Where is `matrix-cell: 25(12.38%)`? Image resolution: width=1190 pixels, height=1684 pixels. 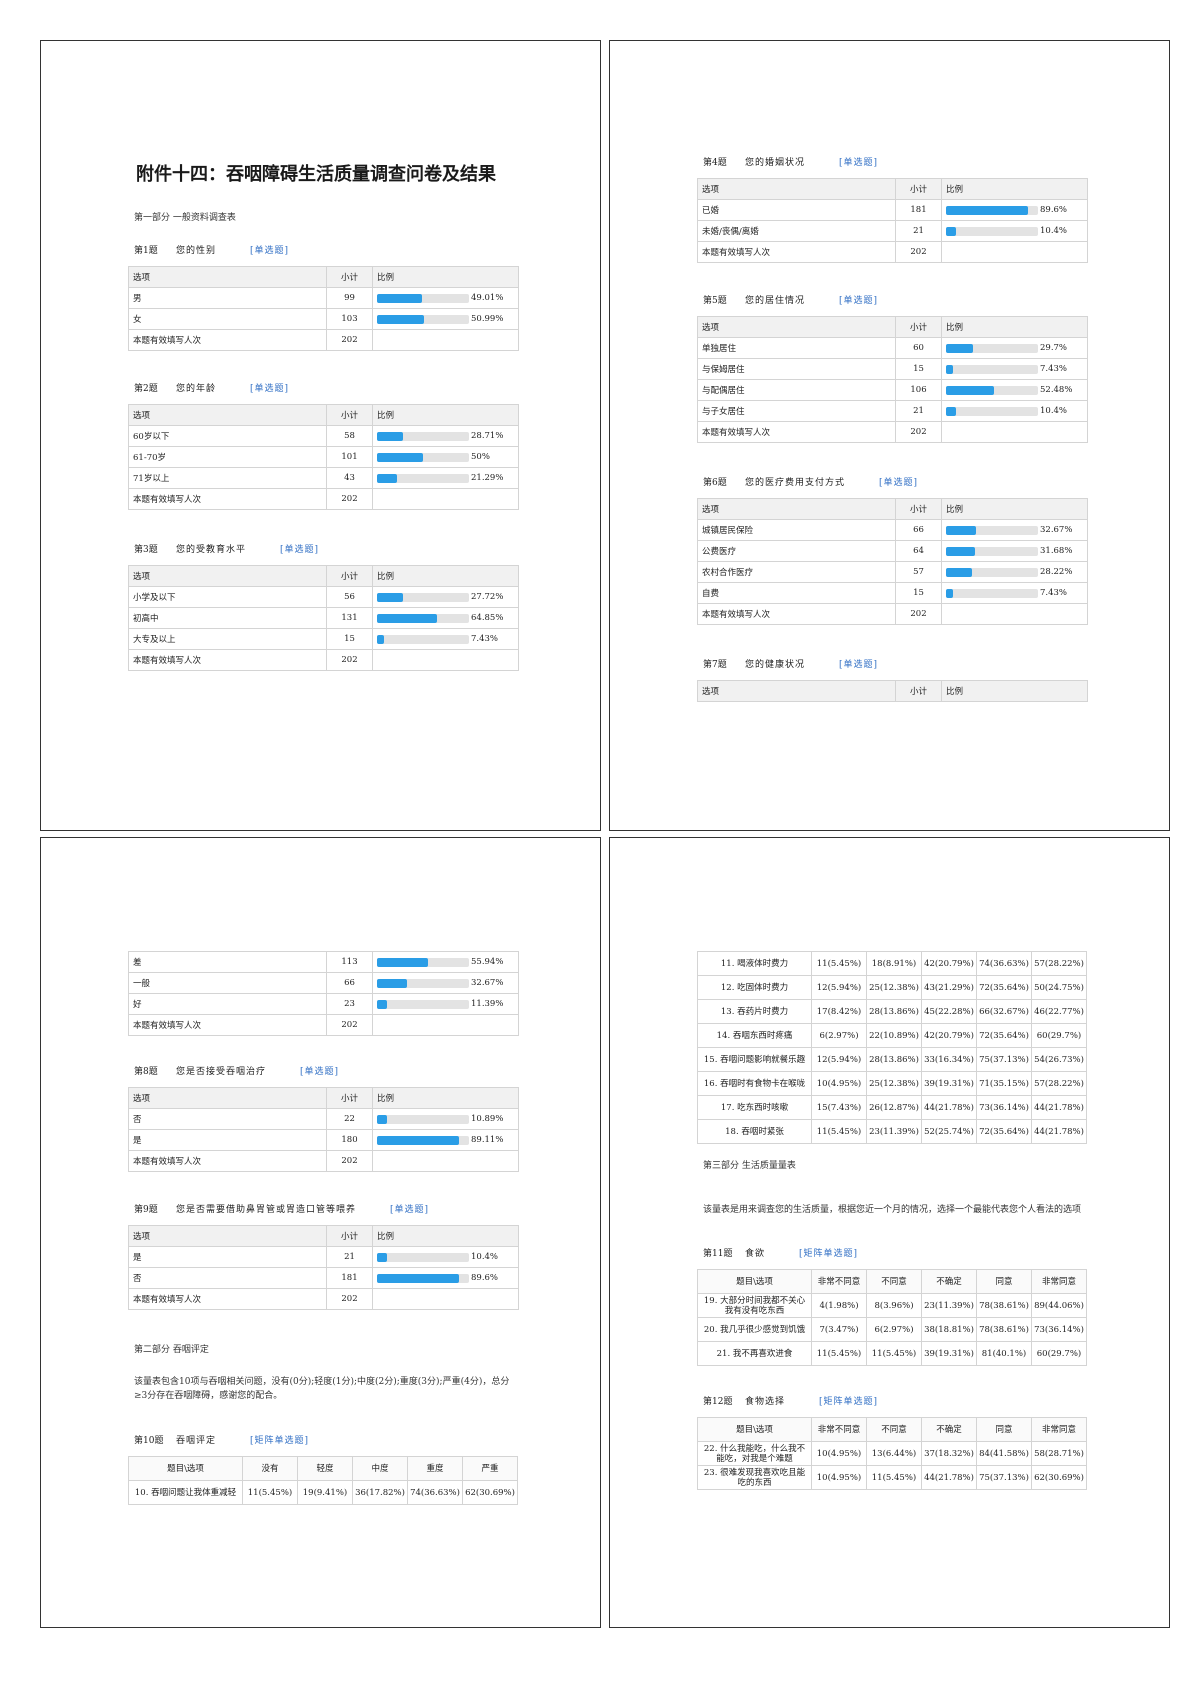 matrix-cell: 25(12.38%) is located at coordinates (894, 987).